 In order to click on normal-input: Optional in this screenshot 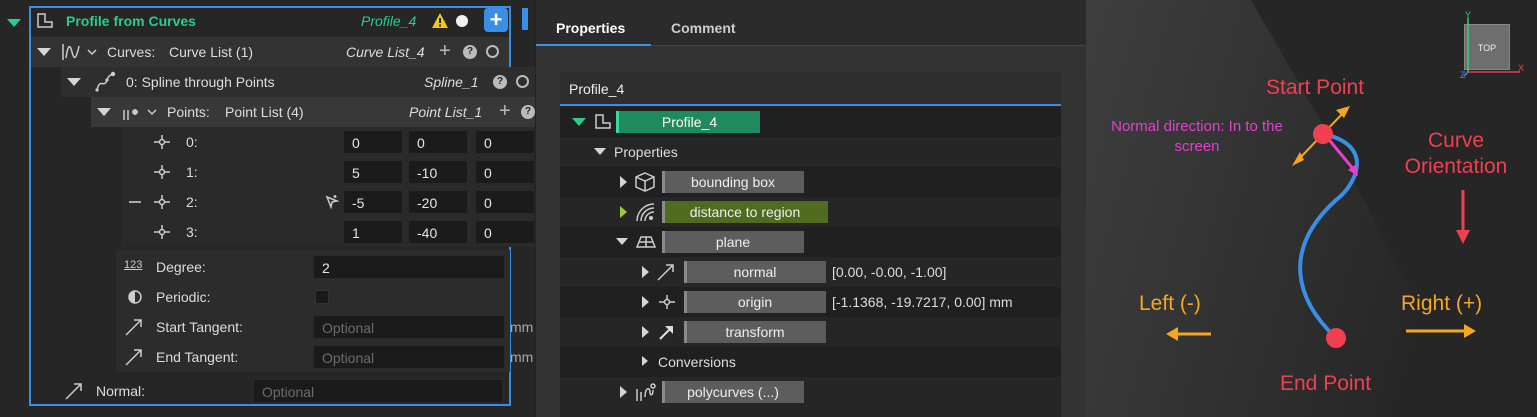, I will do `click(378, 391)`.